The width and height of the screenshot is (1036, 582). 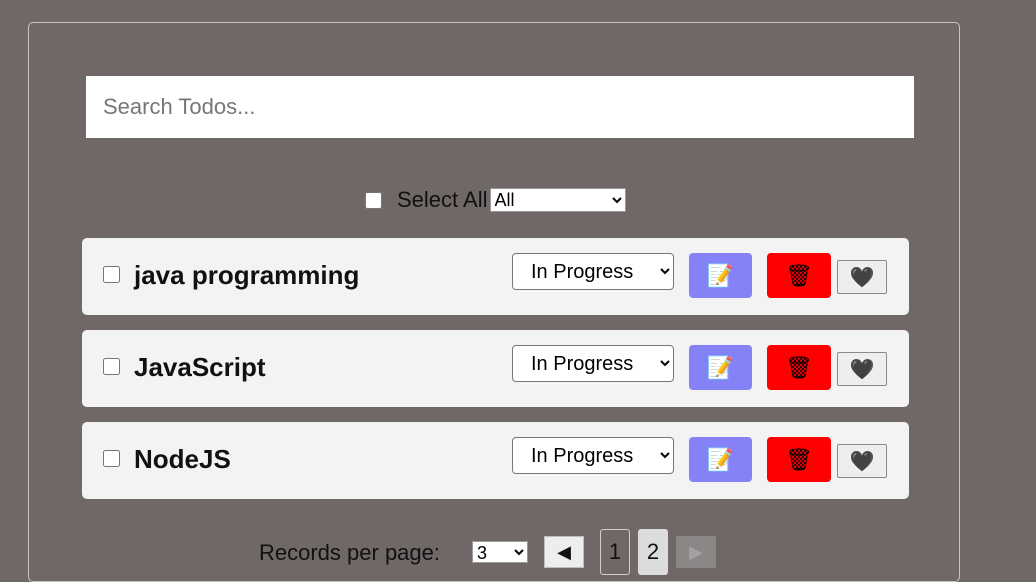 I want to click on triangle-left-icon: ◀, so click(x=564, y=551).